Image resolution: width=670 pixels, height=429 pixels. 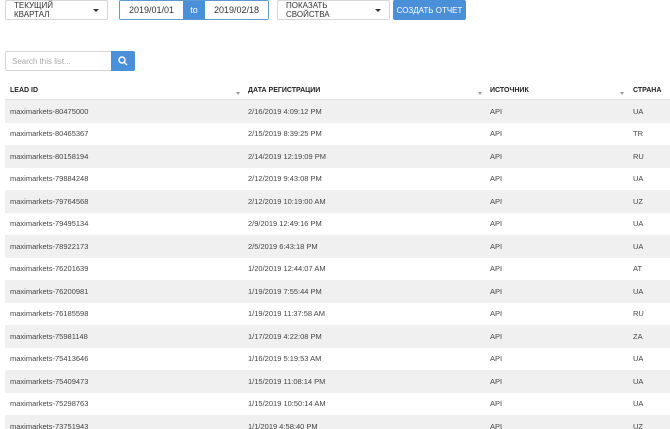 What do you see at coordinates (287, 156) in the screenshot?
I see `registration-date-cell: 2/14/2019 12:19:09 PM` at bounding box center [287, 156].